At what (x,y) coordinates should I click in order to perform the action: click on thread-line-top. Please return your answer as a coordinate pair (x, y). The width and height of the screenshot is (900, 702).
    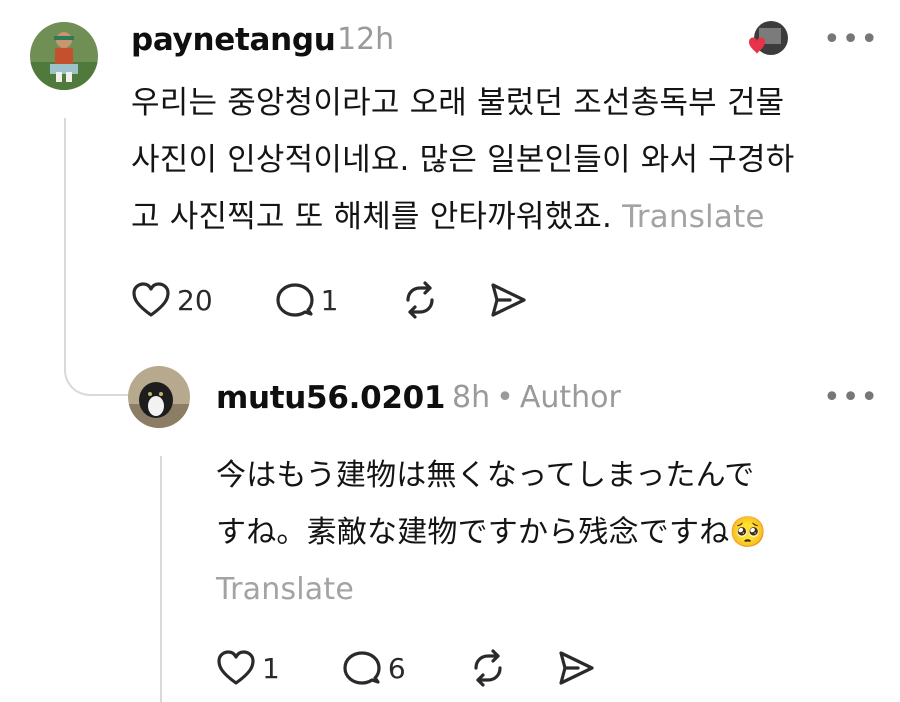
    Looking at the image, I should click on (65, 210).